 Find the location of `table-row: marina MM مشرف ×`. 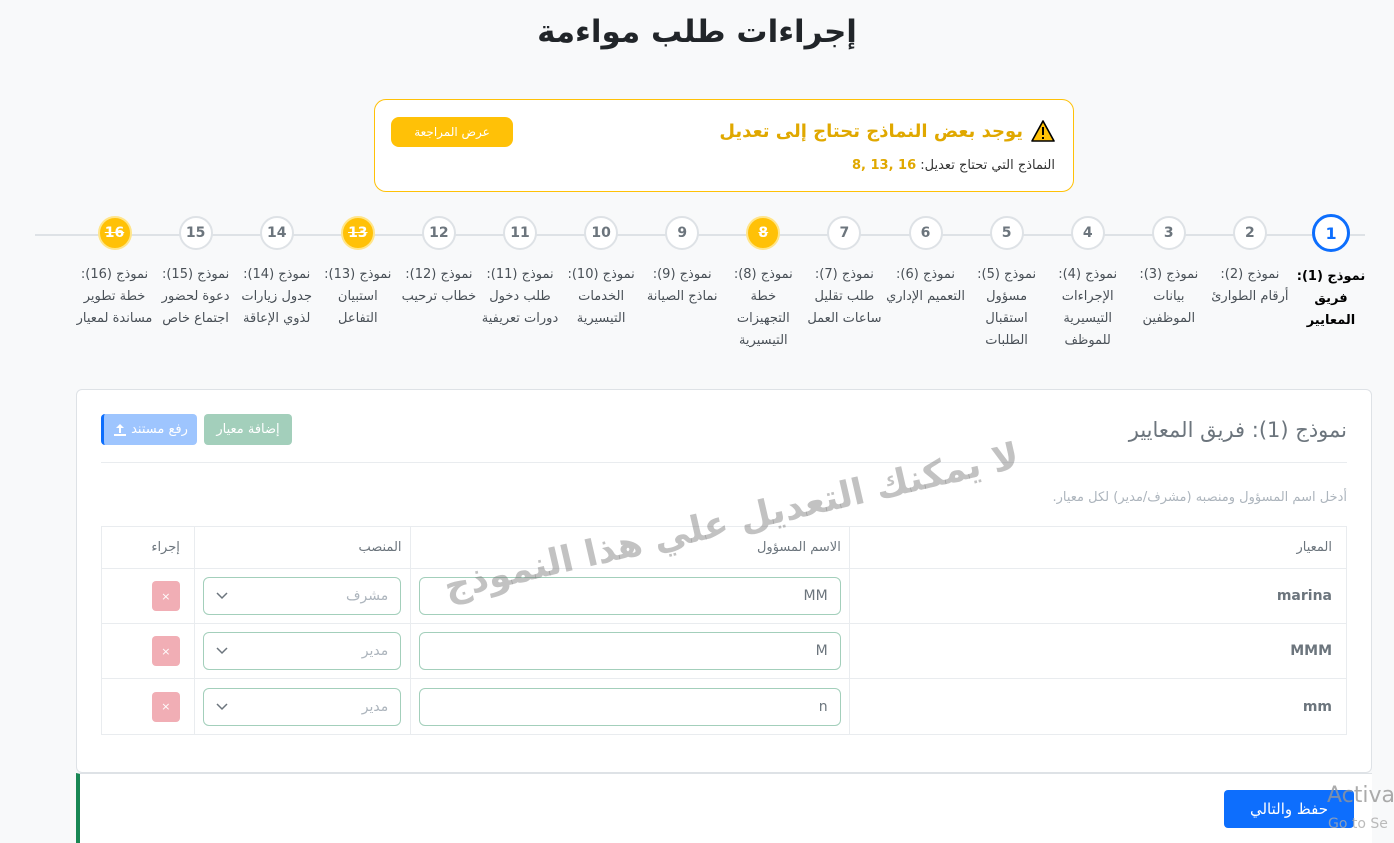

table-row: marina MM مشرف × is located at coordinates (724, 596).